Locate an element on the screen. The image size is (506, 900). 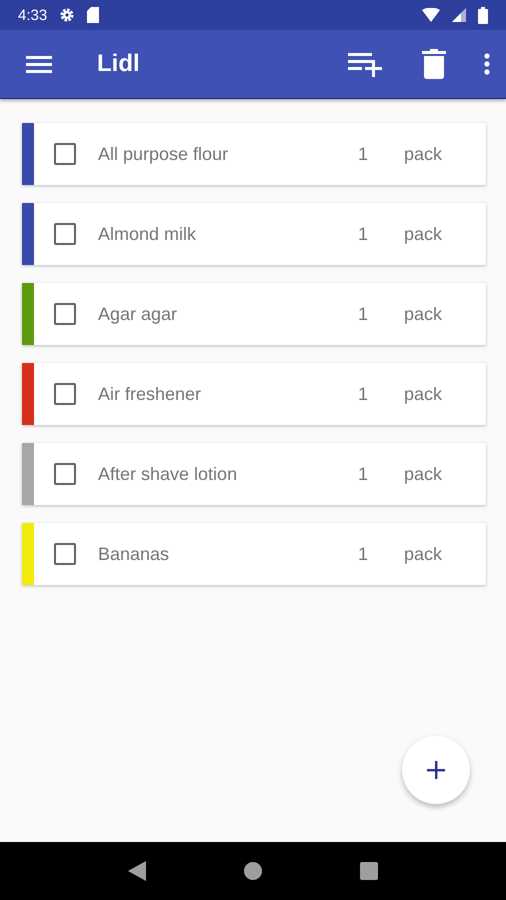
item-name: Air freshener is located at coordinates (150, 394).